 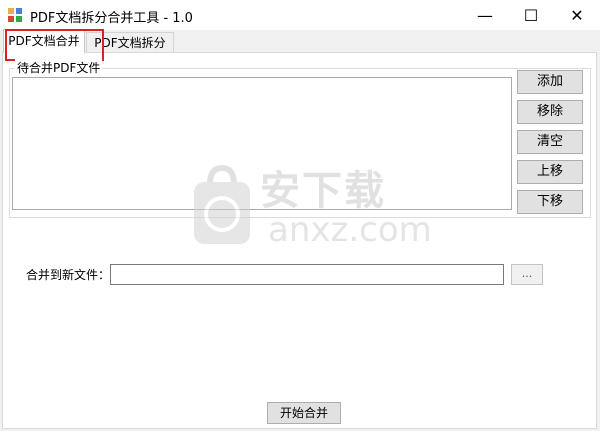 What do you see at coordinates (44, 41) in the screenshot?
I see `tab-pdf-merge: PDF文档合并` at bounding box center [44, 41].